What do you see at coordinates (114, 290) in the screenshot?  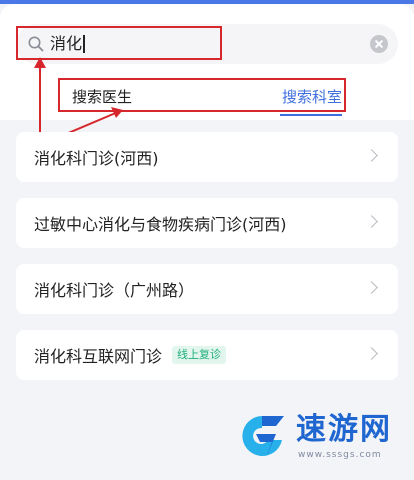 I see `department-name: 消化科门诊（广州路）` at bounding box center [114, 290].